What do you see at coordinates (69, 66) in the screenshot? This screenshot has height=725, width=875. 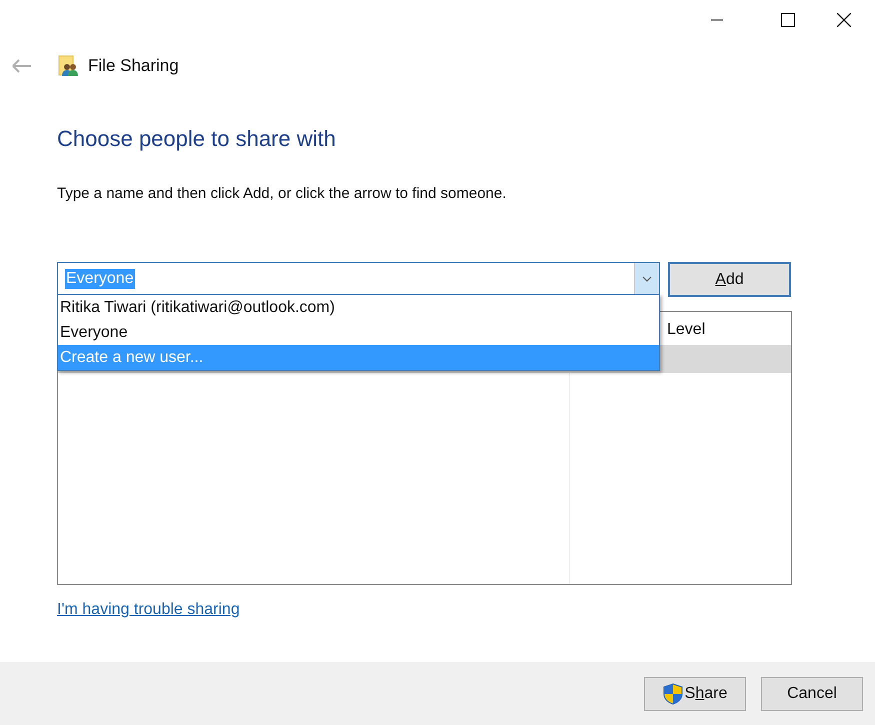 I see `people-folder-icon` at bounding box center [69, 66].